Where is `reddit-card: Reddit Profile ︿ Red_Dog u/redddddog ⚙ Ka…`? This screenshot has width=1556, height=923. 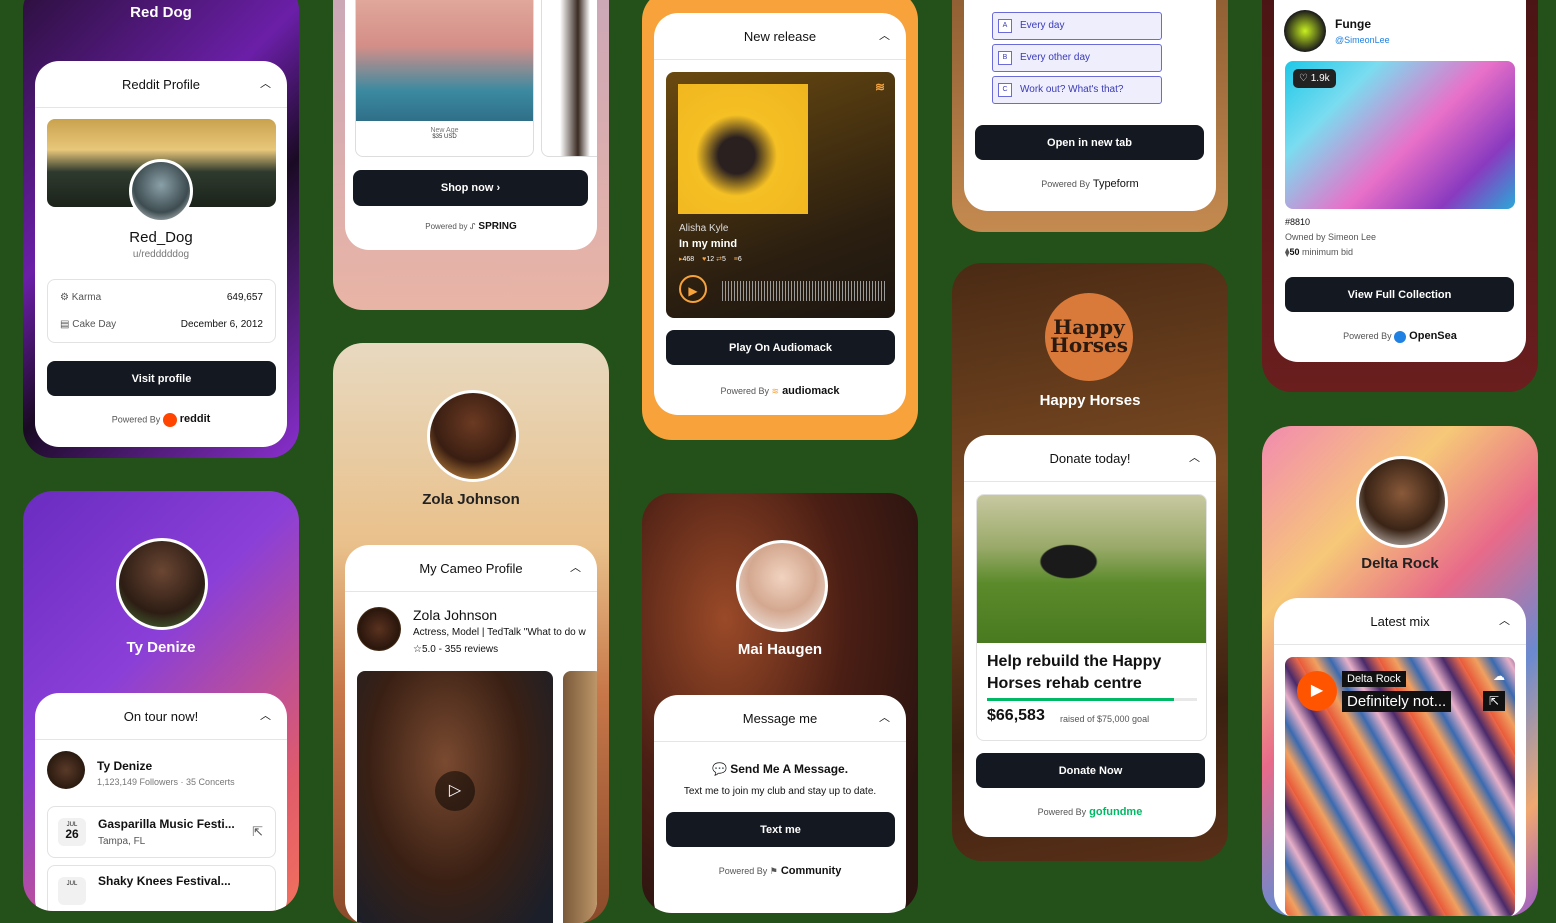
reddit-card: Reddit Profile ︿ Red_Dog u/redddddog ⚙ Ka… is located at coordinates (161, 254).